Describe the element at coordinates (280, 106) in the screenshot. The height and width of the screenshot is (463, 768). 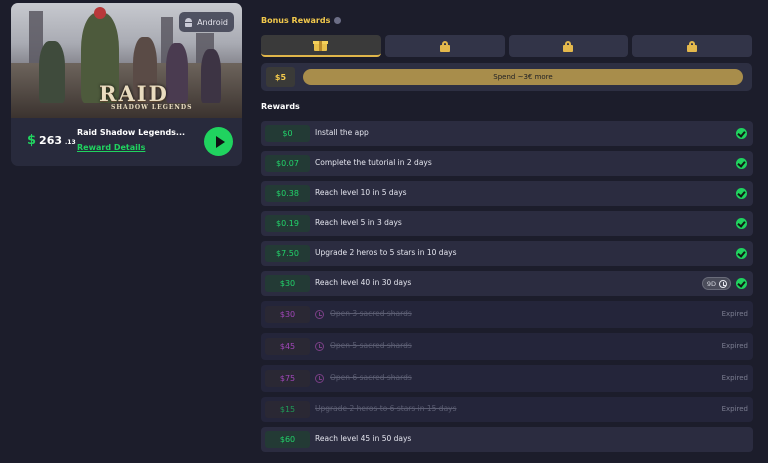
I see `rewards-title: Rewards` at that location.